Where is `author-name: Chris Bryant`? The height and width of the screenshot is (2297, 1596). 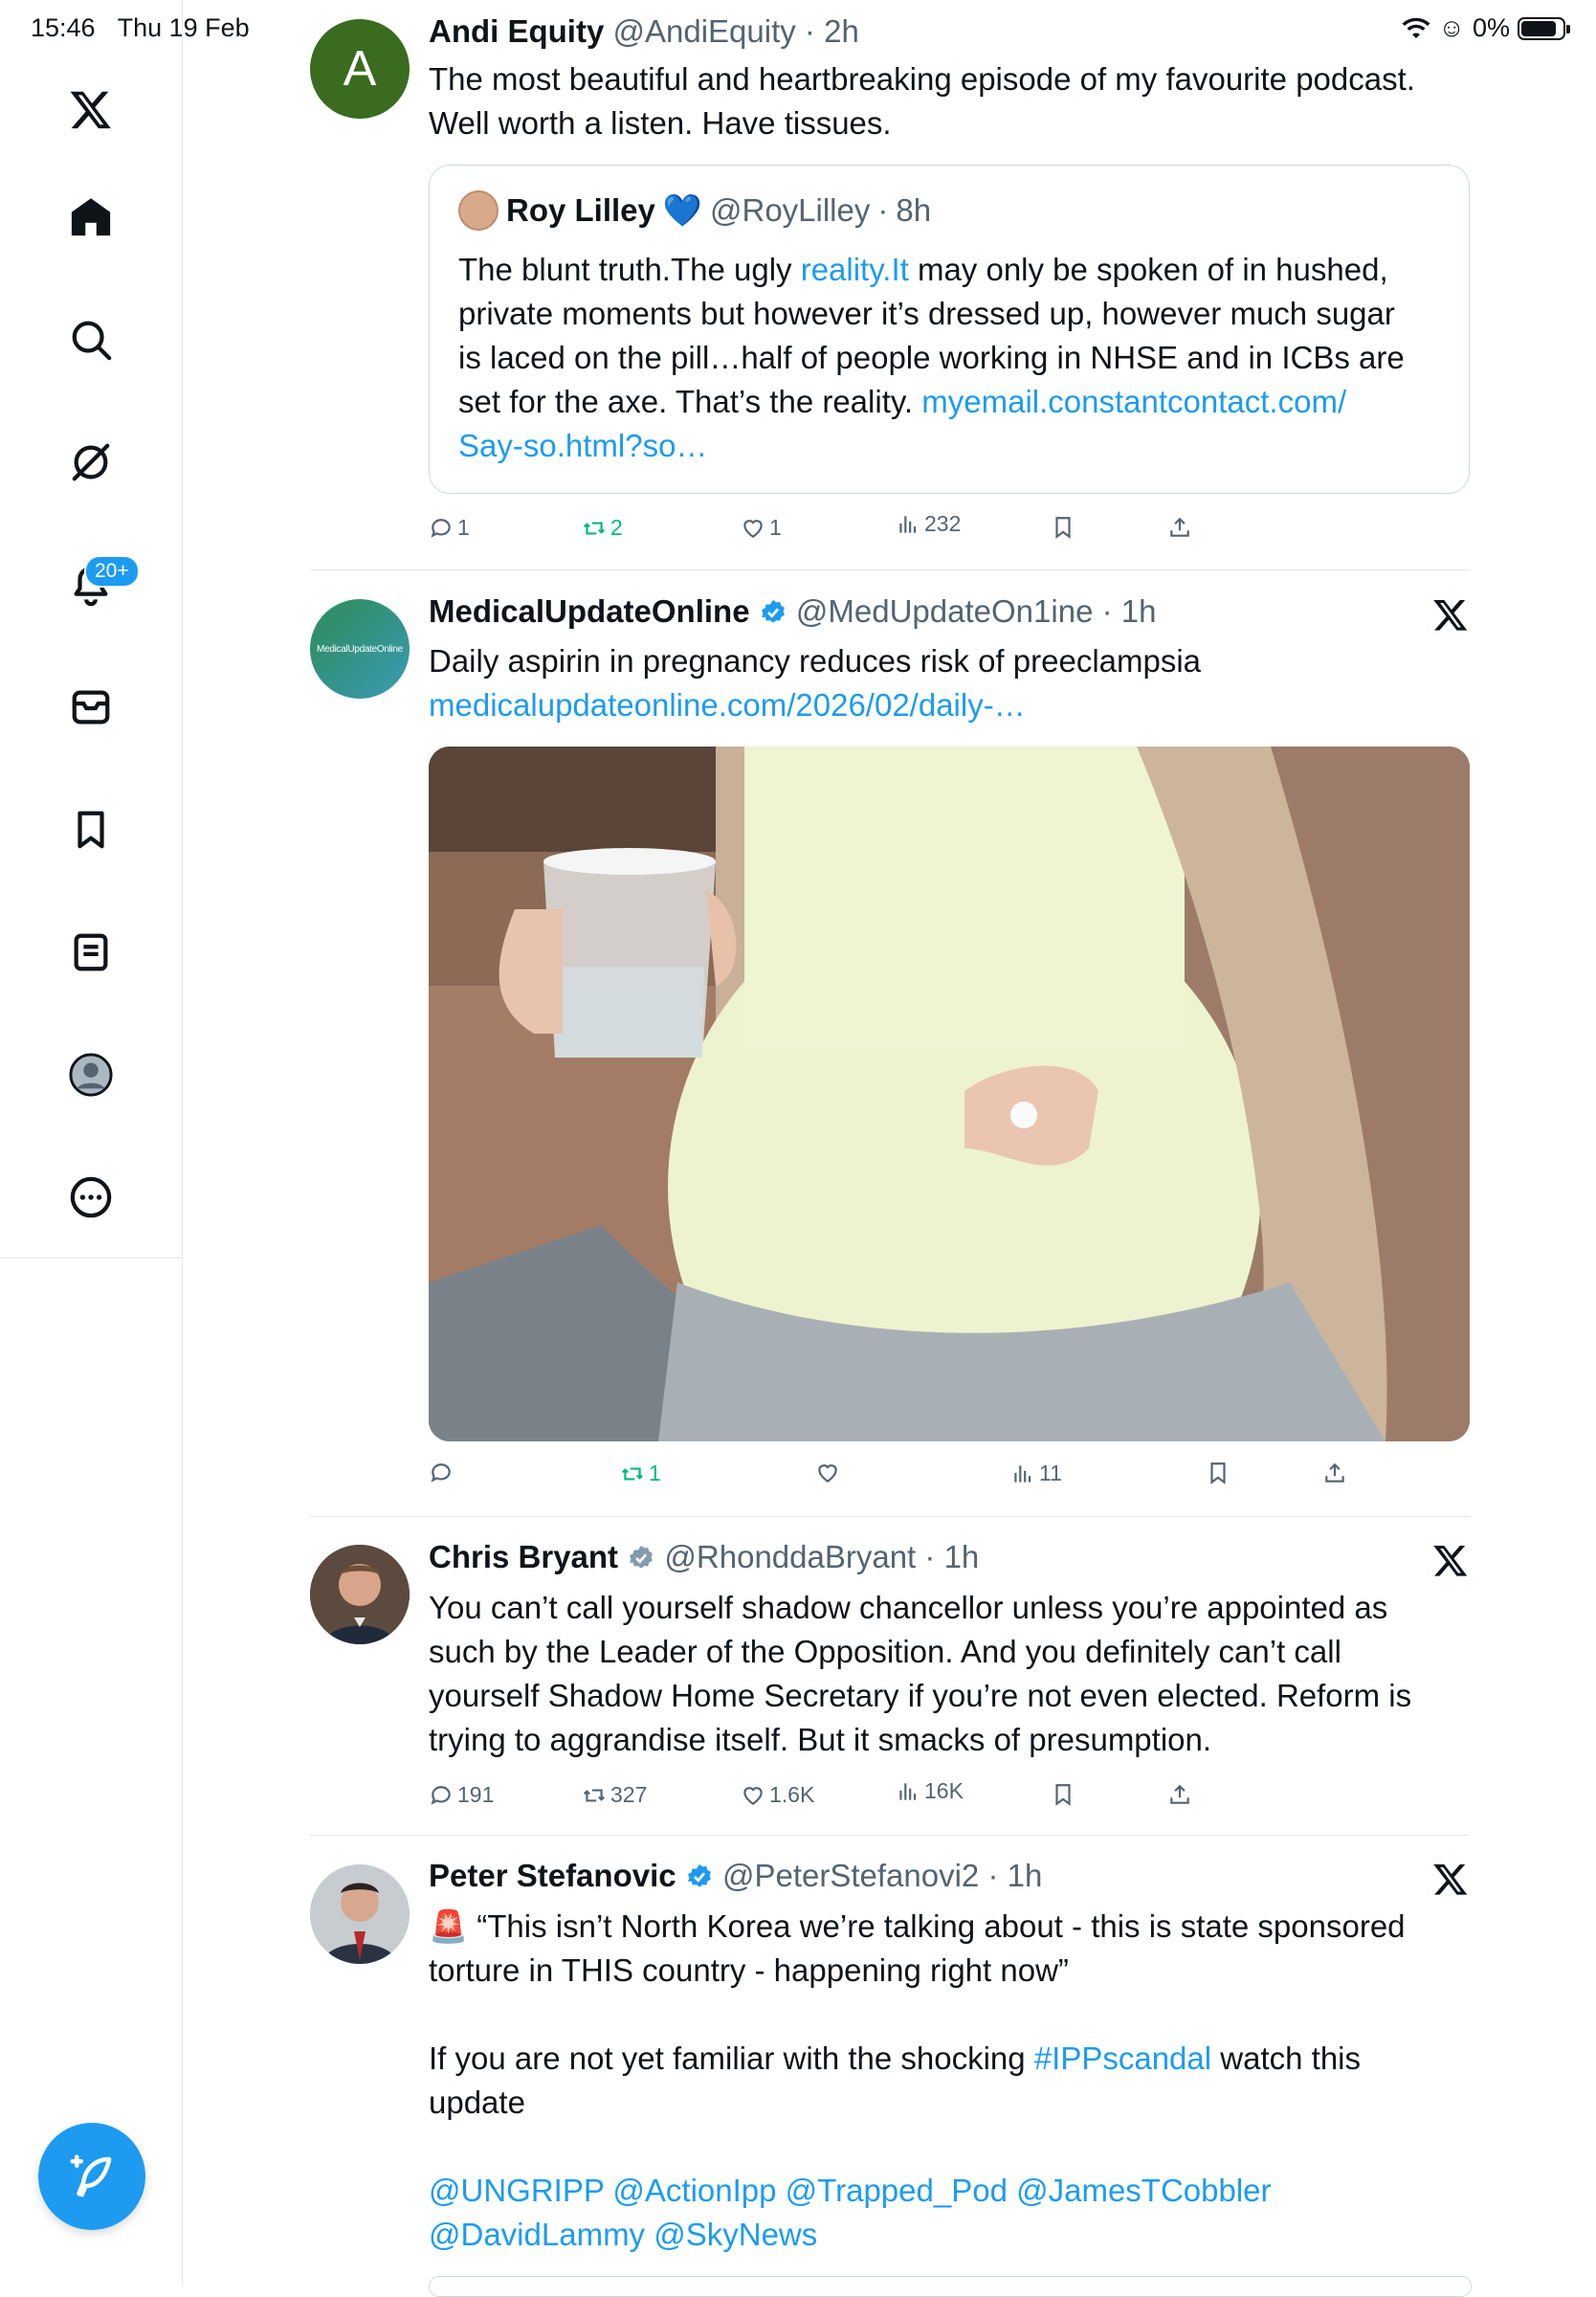 author-name: Chris Bryant is located at coordinates (523, 1556).